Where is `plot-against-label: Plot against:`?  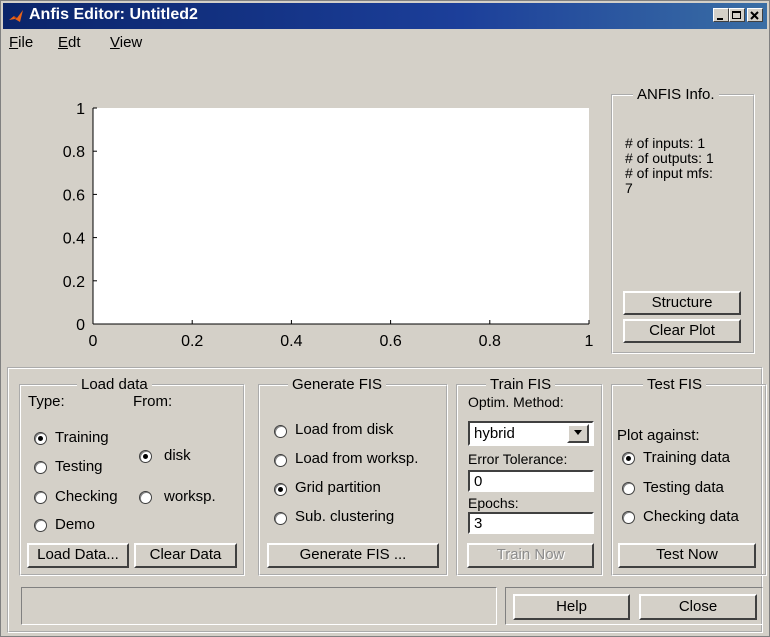 plot-against-label: Plot against: is located at coordinates (658, 435).